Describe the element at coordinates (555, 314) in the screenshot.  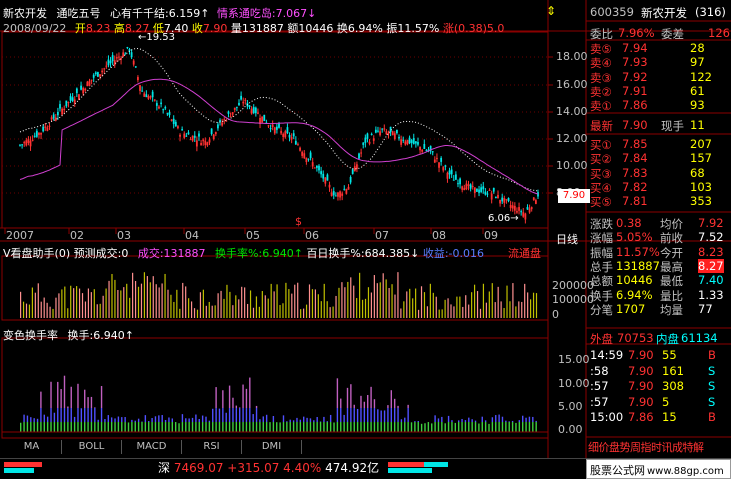
I see `vol-y-tick: 0` at that location.